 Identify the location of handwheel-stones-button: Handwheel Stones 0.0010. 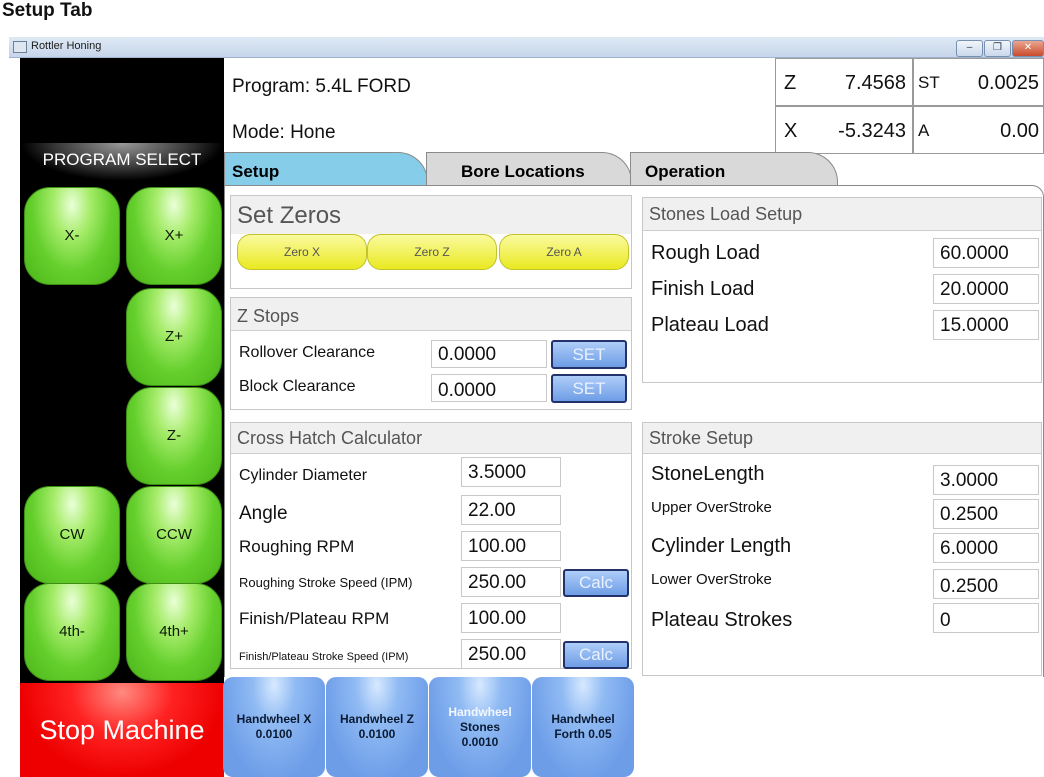
(480, 727).